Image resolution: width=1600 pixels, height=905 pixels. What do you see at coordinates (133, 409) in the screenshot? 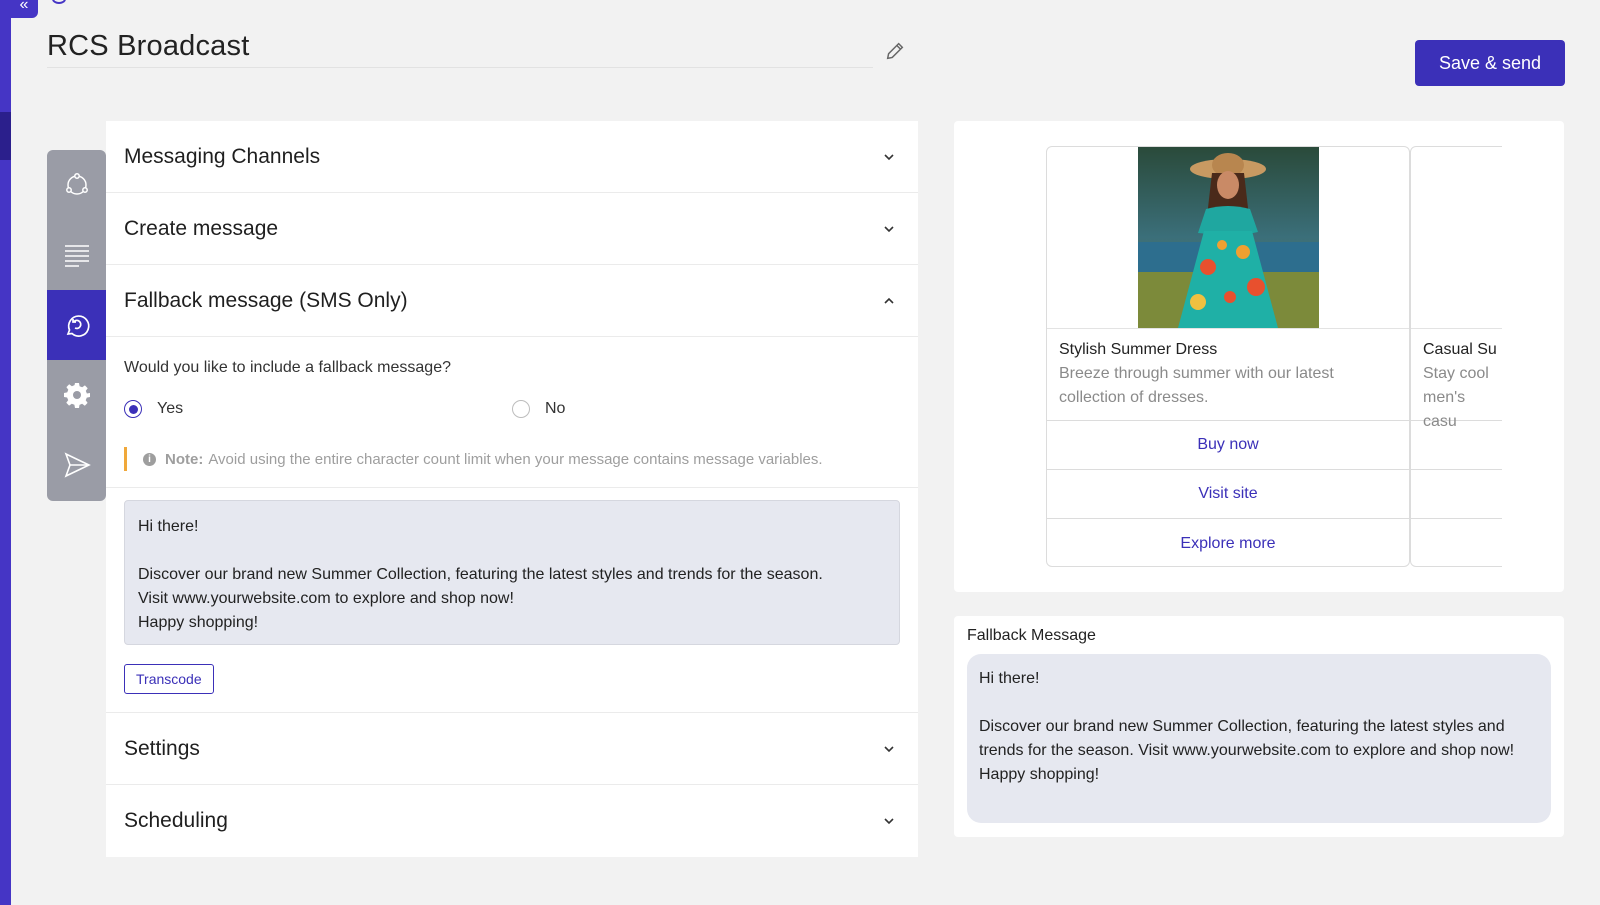
I see `radio-checked-icon` at bounding box center [133, 409].